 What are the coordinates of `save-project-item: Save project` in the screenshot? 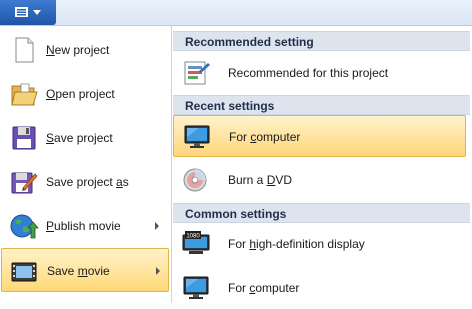 It's located at (85, 138).